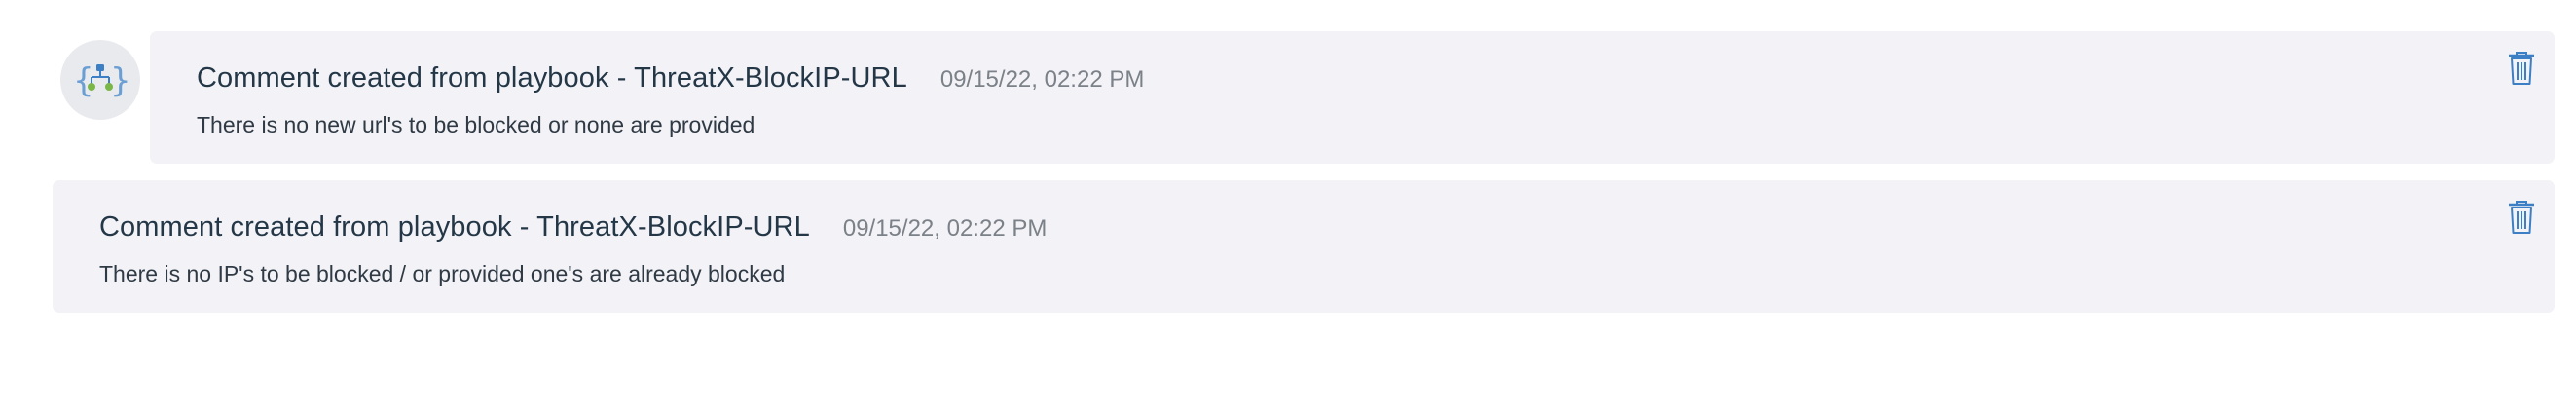 The height and width of the screenshot is (417, 2576). I want to click on playbook-avatar: { }, so click(100, 80).